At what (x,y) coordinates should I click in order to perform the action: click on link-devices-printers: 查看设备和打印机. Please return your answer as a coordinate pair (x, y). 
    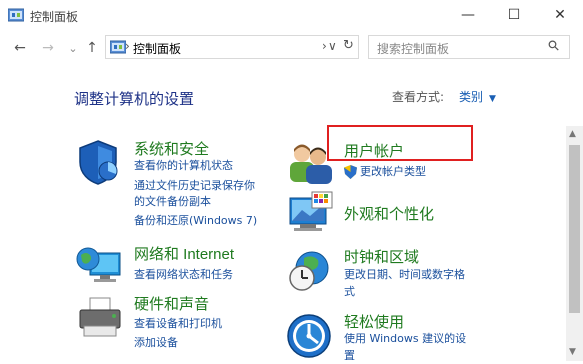
    Looking at the image, I should click on (178, 324).